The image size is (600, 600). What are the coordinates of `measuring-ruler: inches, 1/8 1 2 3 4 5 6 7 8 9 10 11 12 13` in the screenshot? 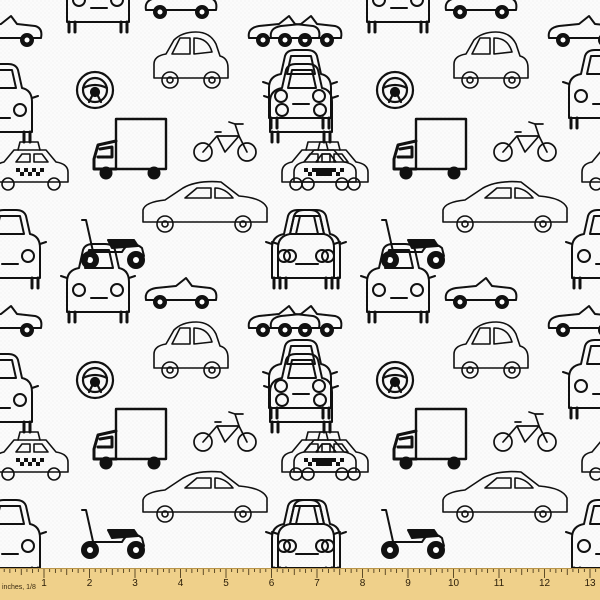 It's located at (300, 584).